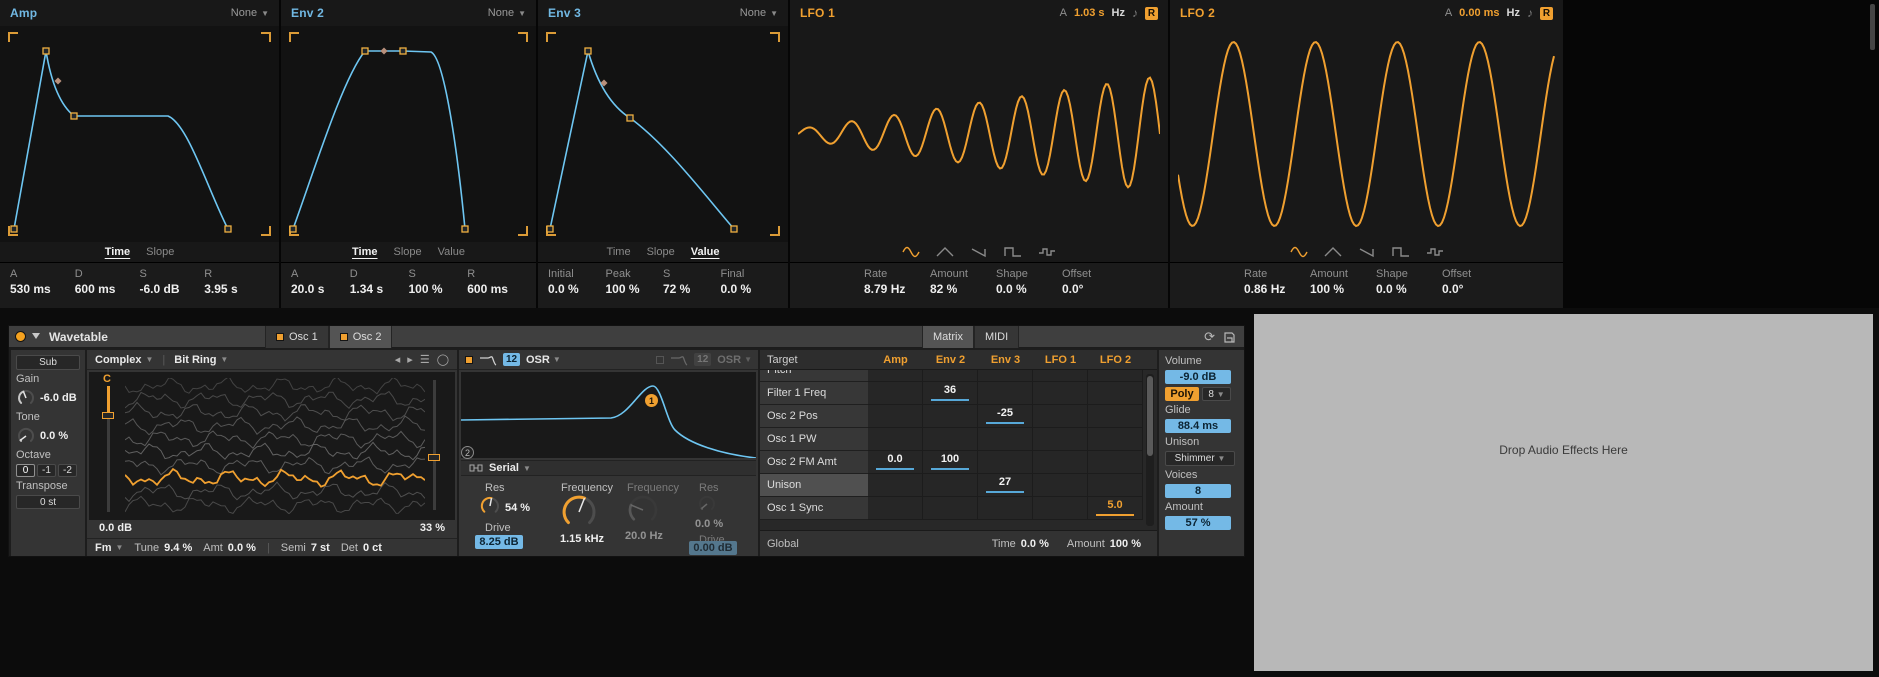 The height and width of the screenshot is (677, 1879). What do you see at coordinates (343, 337) in the screenshot?
I see `osc2-activator-checkbox` at bounding box center [343, 337].